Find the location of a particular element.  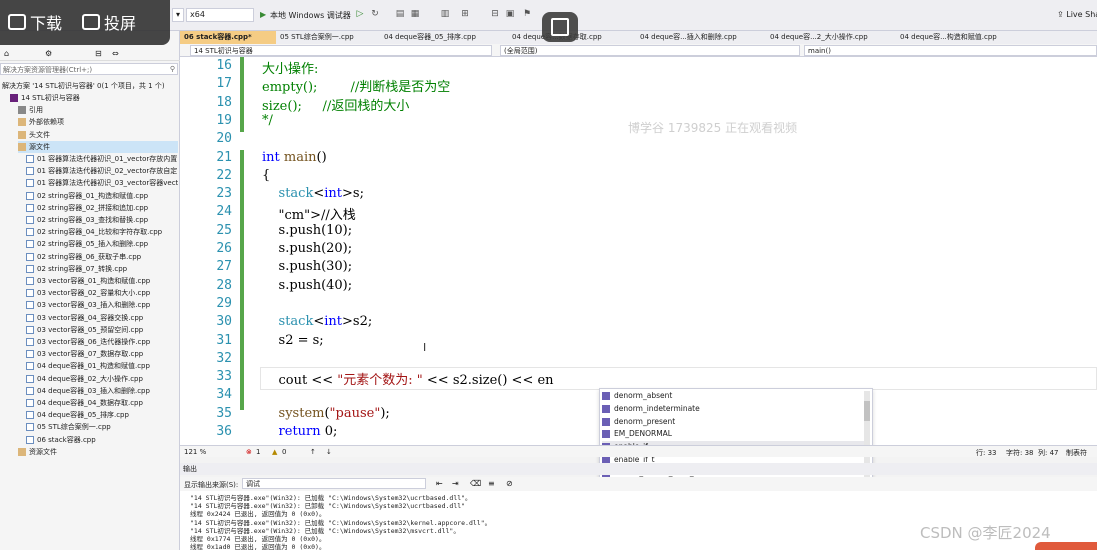

tree-item: 03 vector容器_04_容器交换.cpp is located at coordinates (102, 318).